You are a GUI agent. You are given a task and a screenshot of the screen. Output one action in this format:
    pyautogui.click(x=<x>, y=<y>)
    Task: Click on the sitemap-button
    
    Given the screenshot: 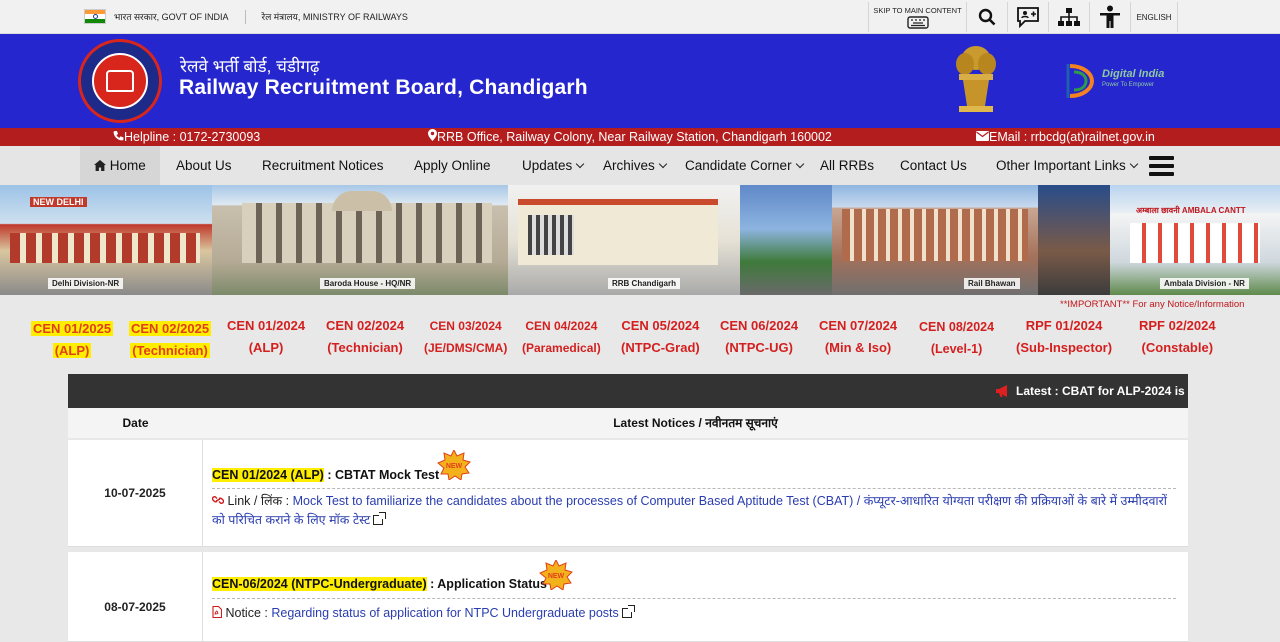 What is the action you would take?
    pyautogui.click(x=1068, y=17)
    